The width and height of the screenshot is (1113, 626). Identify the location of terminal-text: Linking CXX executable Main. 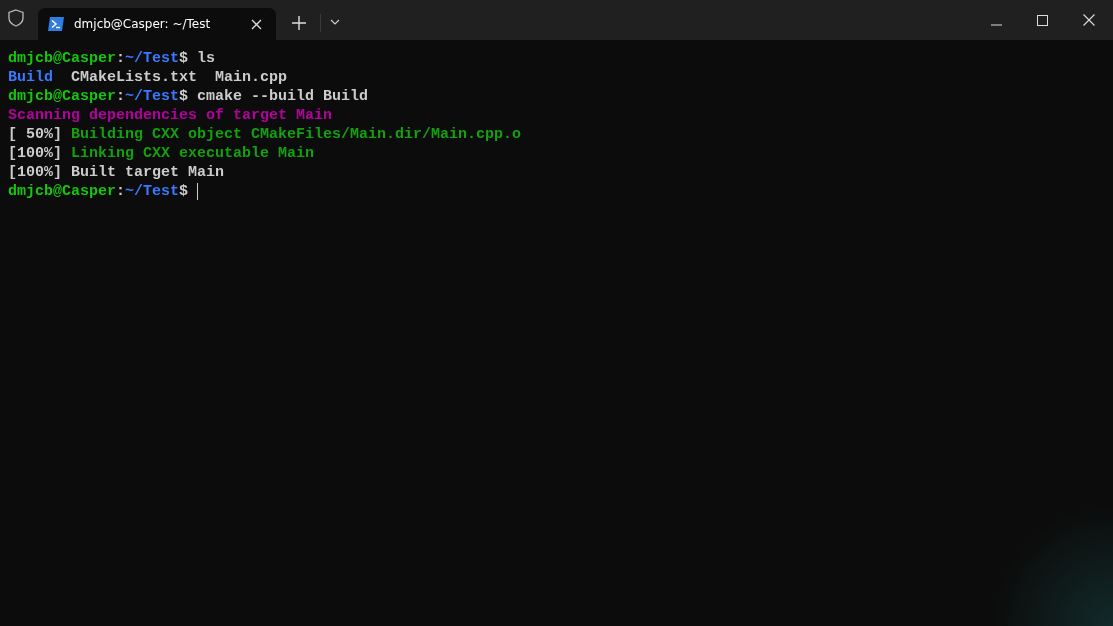
(193, 153).